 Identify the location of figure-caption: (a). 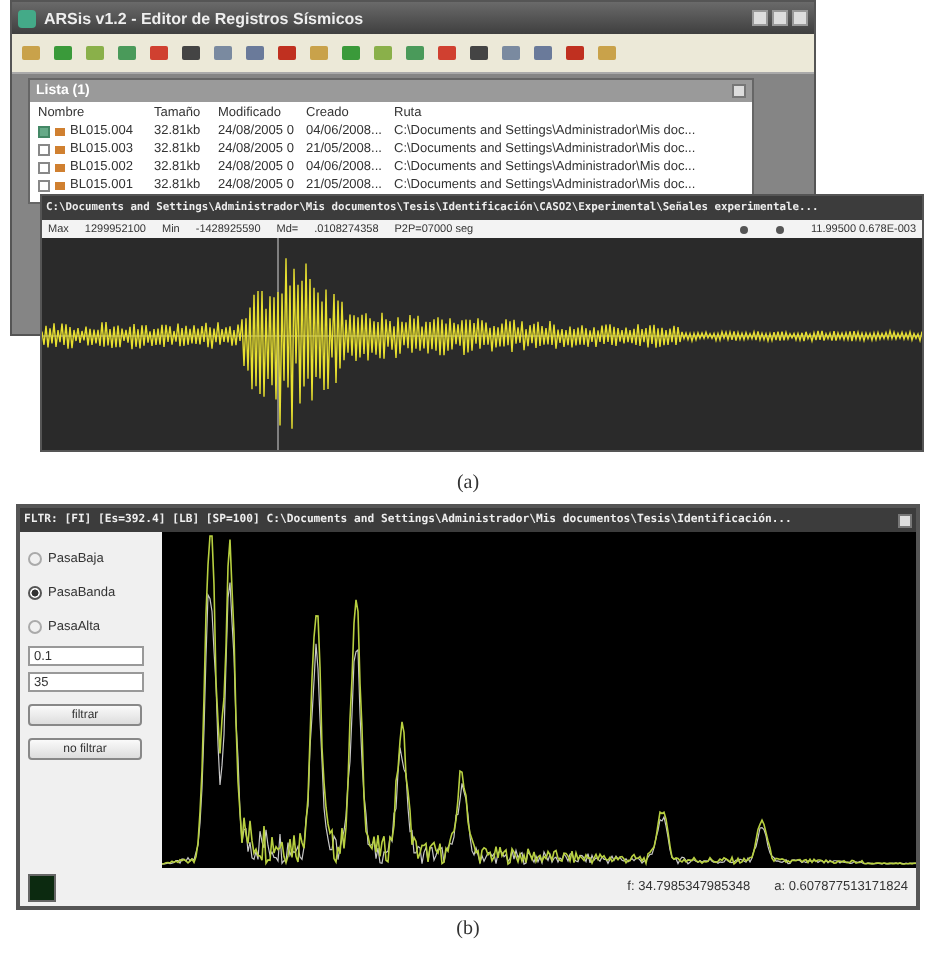
(468, 484).